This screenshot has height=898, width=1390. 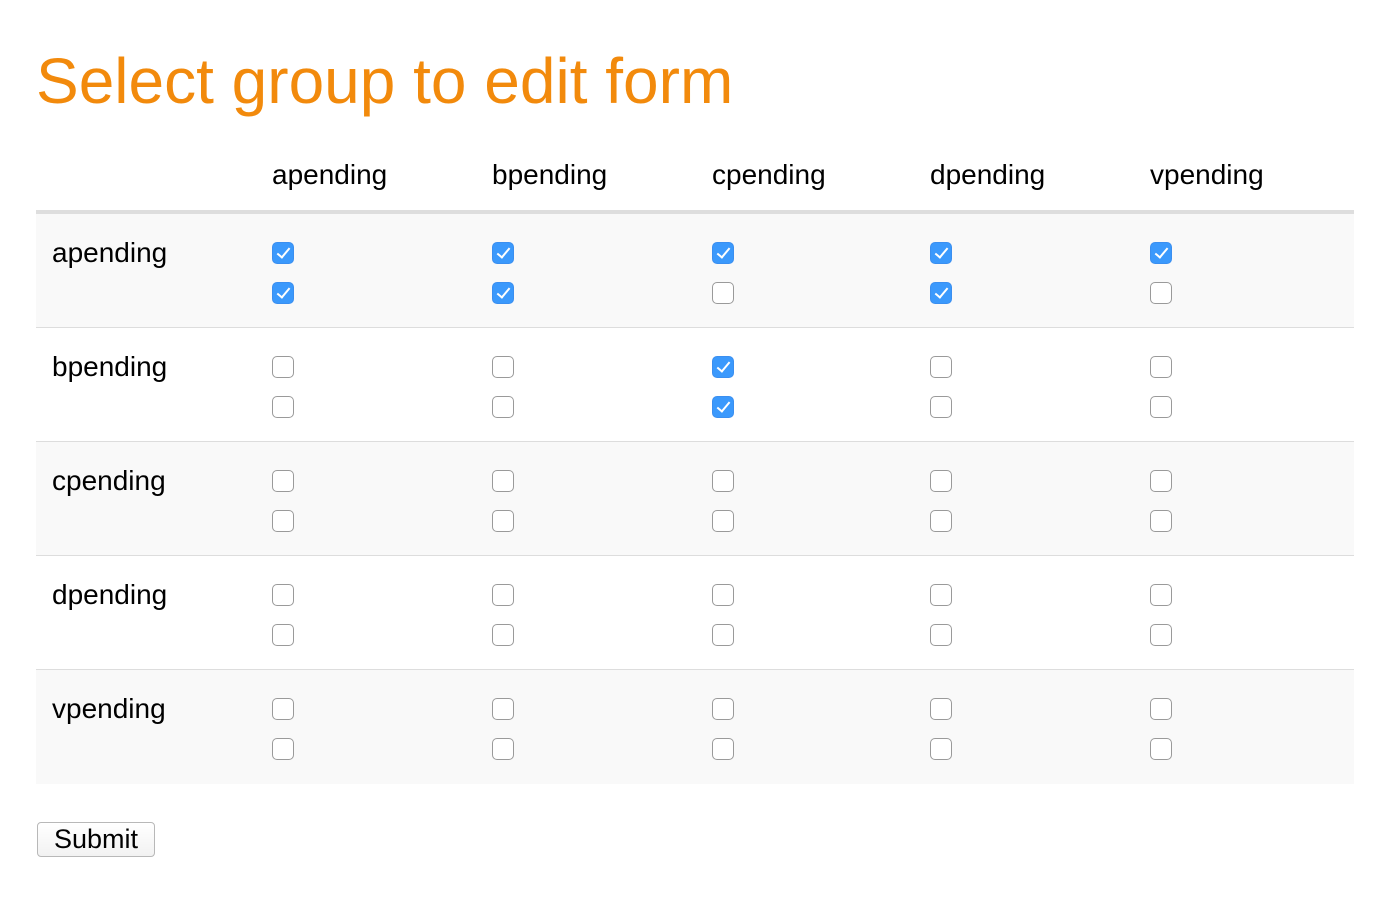 What do you see at coordinates (110, 252) in the screenshot?
I see `row-label: apending` at bounding box center [110, 252].